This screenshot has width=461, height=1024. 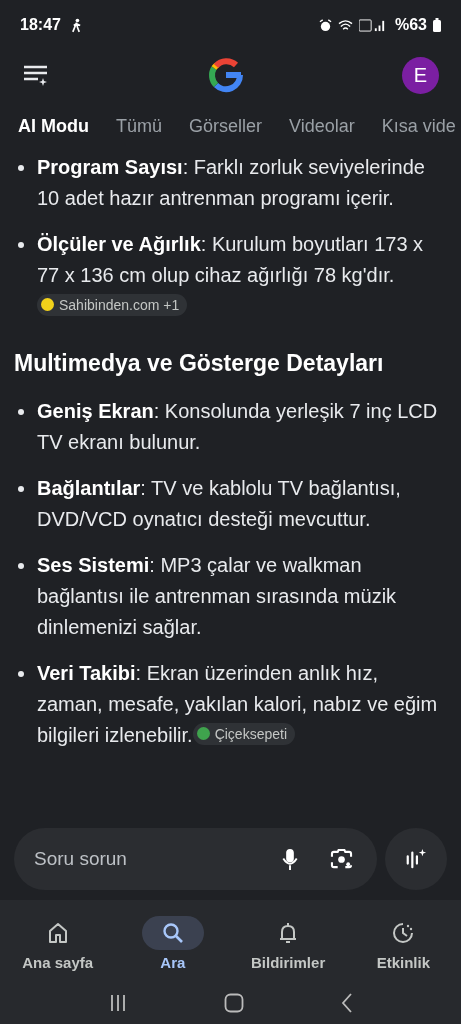 I want to click on account-avatar: E, so click(x=420, y=75).